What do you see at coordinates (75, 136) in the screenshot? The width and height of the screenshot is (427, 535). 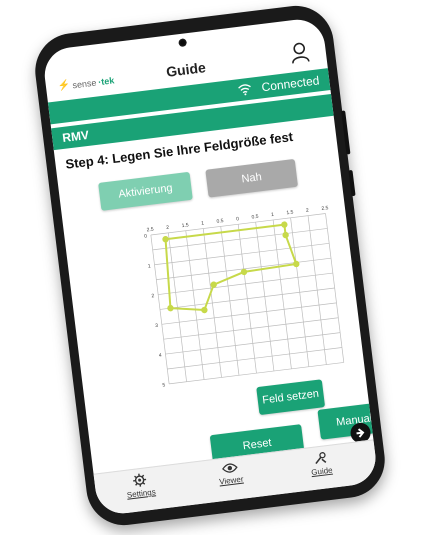 I see `section-title: RMV` at bounding box center [75, 136].